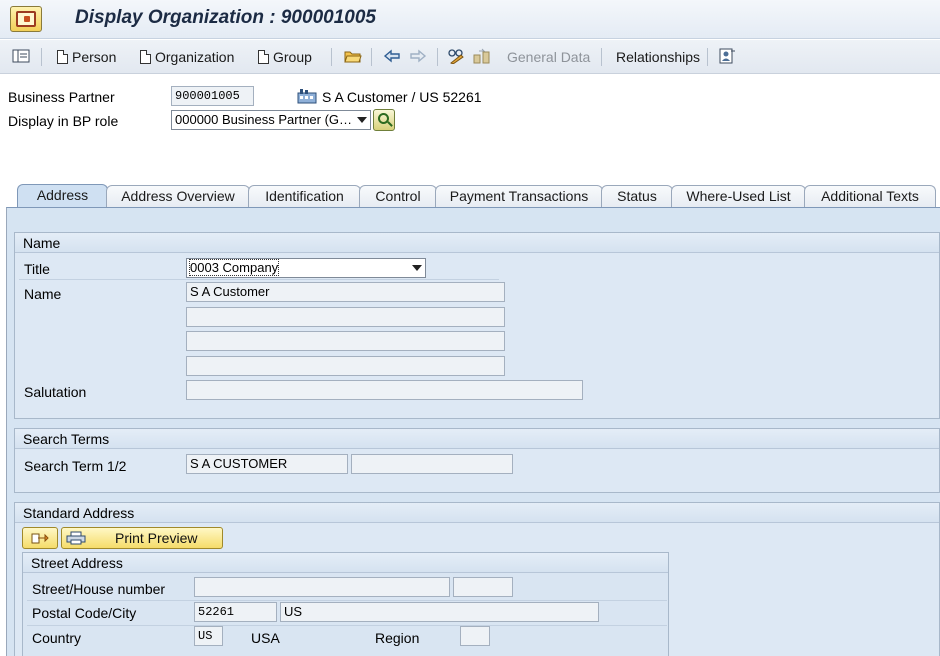 The image size is (940, 656). I want to click on name-line-2-field, so click(345, 317).